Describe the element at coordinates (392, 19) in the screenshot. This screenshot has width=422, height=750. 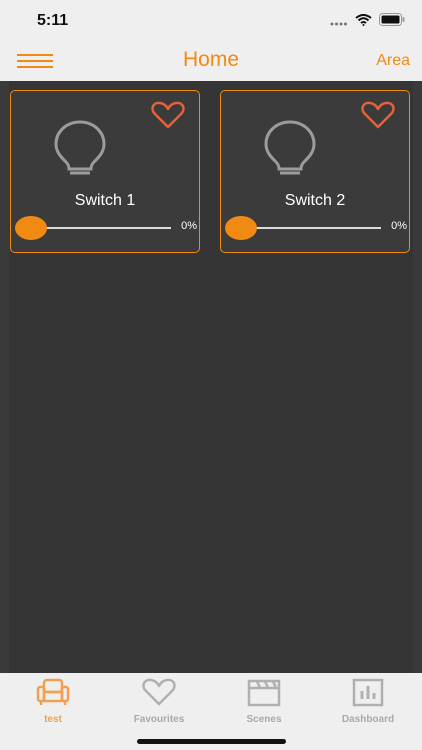
I see `battery-icon` at that location.